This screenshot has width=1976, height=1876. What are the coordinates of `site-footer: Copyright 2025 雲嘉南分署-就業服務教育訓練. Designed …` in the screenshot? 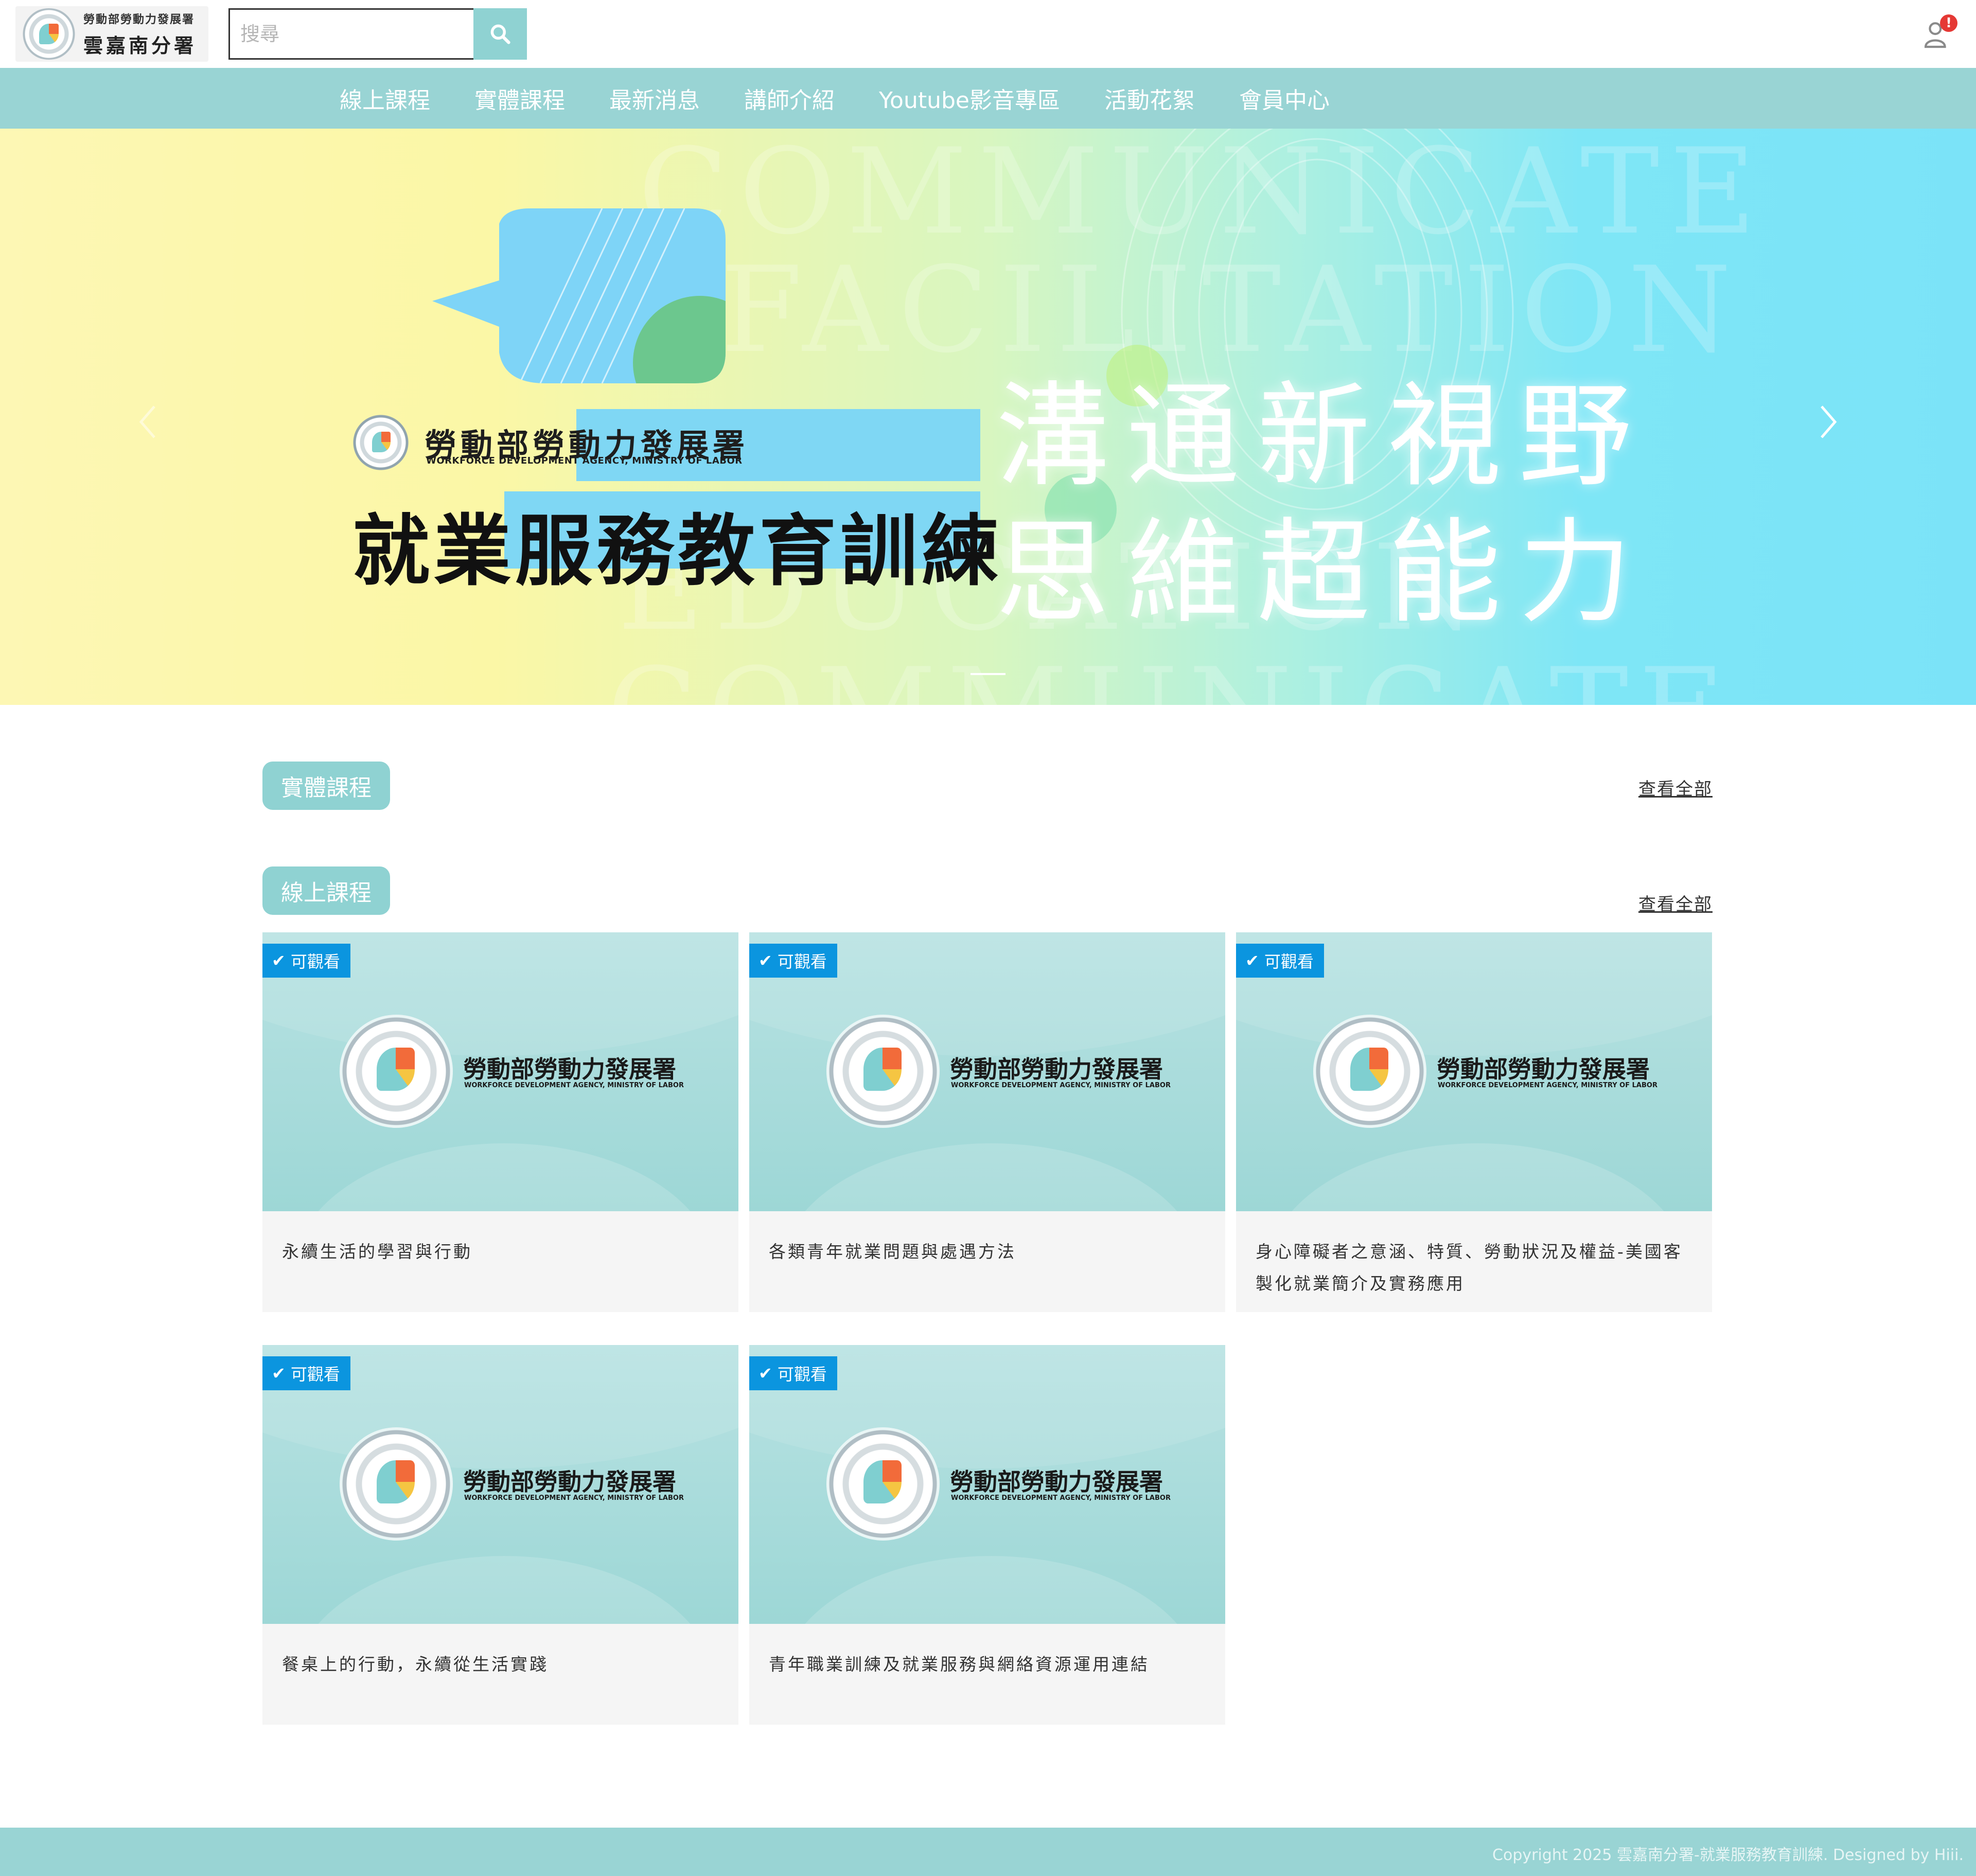 It's located at (988, 1852).